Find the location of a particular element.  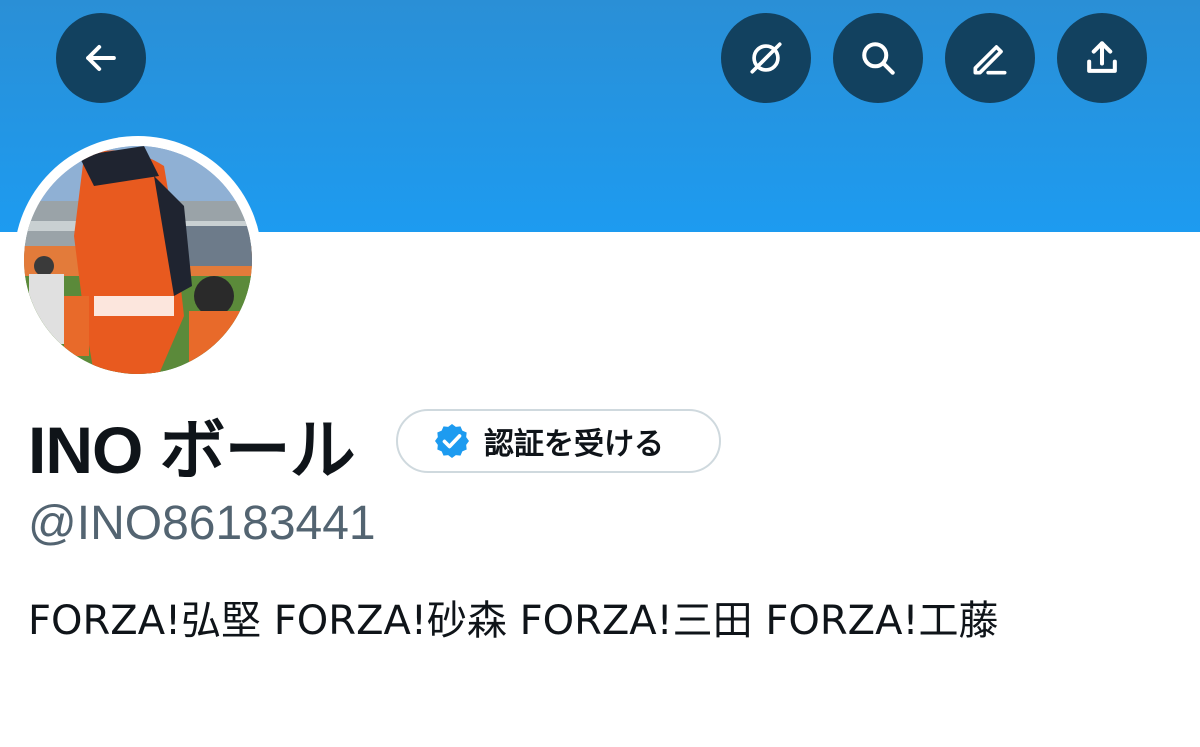

display-name-row: INO ボール is located at coordinates (192, 446).